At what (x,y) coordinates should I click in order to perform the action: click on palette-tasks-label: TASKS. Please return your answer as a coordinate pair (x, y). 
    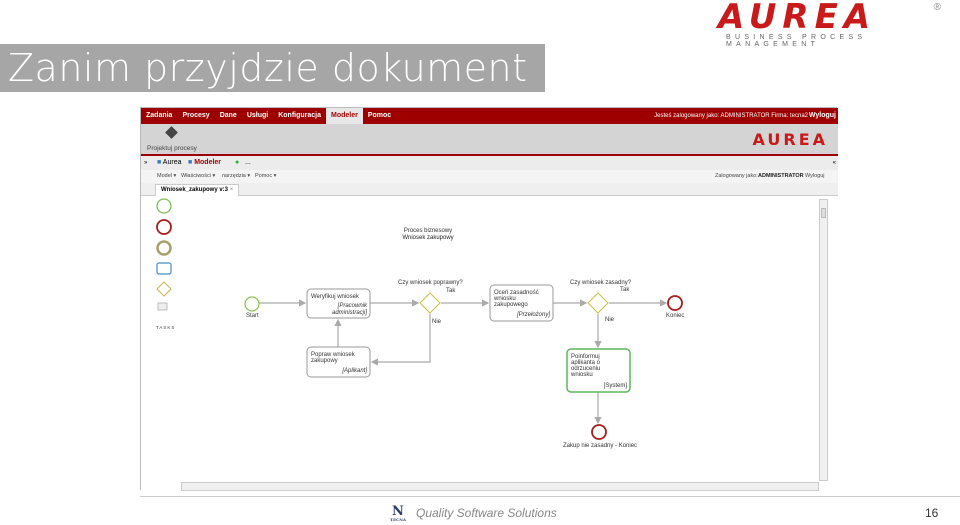
    Looking at the image, I should click on (165, 327).